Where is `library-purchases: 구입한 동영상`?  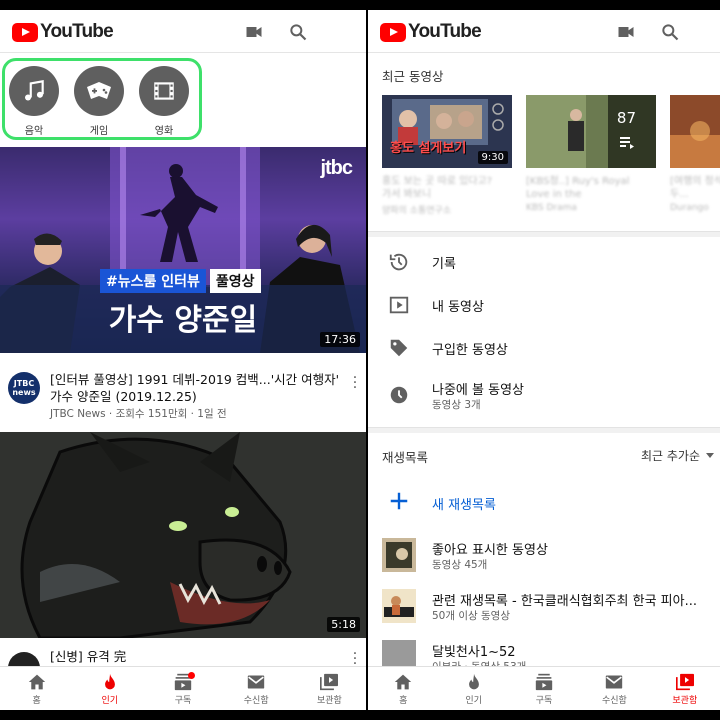 library-purchases: 구입한 동영상 is located at coordinates (544, 348).